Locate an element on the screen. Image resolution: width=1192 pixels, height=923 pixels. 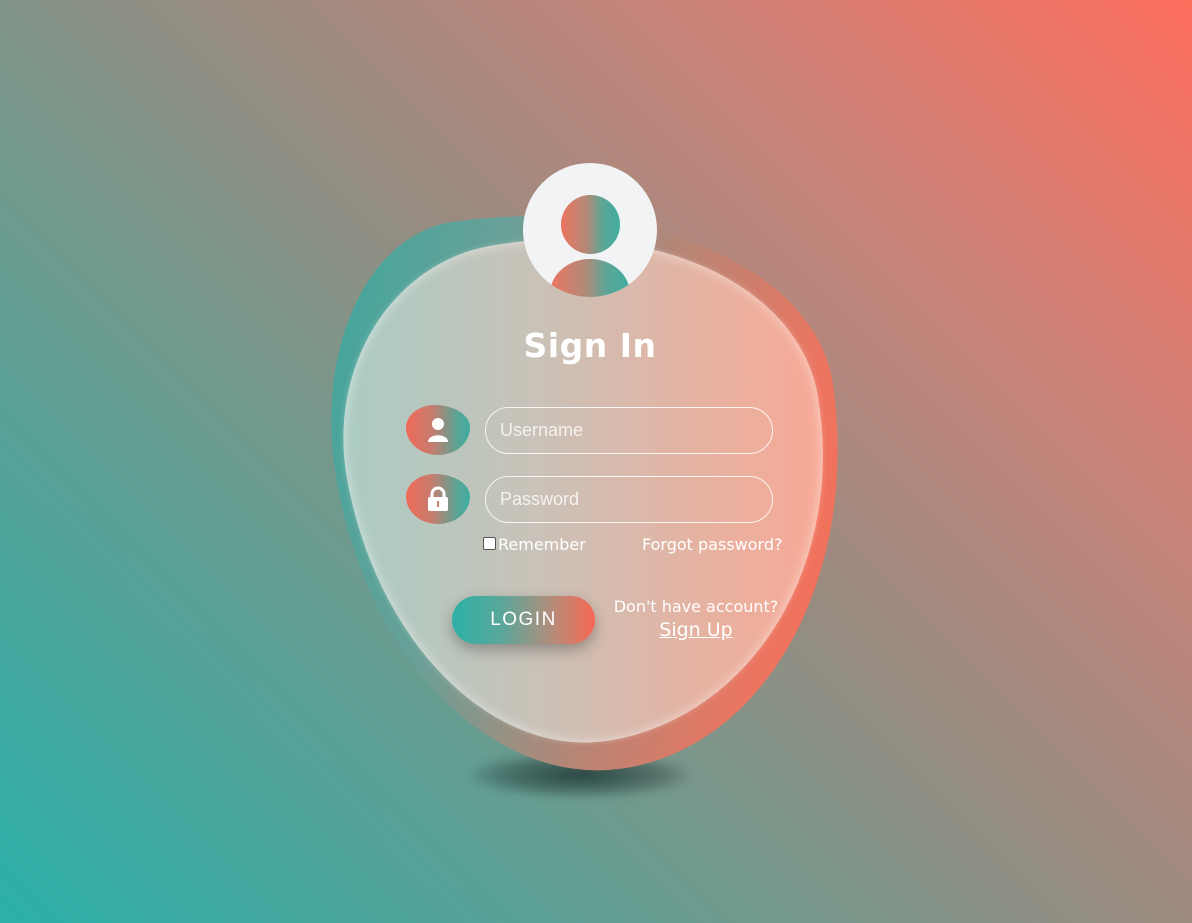
username-input is located at coordinates (629, 430).